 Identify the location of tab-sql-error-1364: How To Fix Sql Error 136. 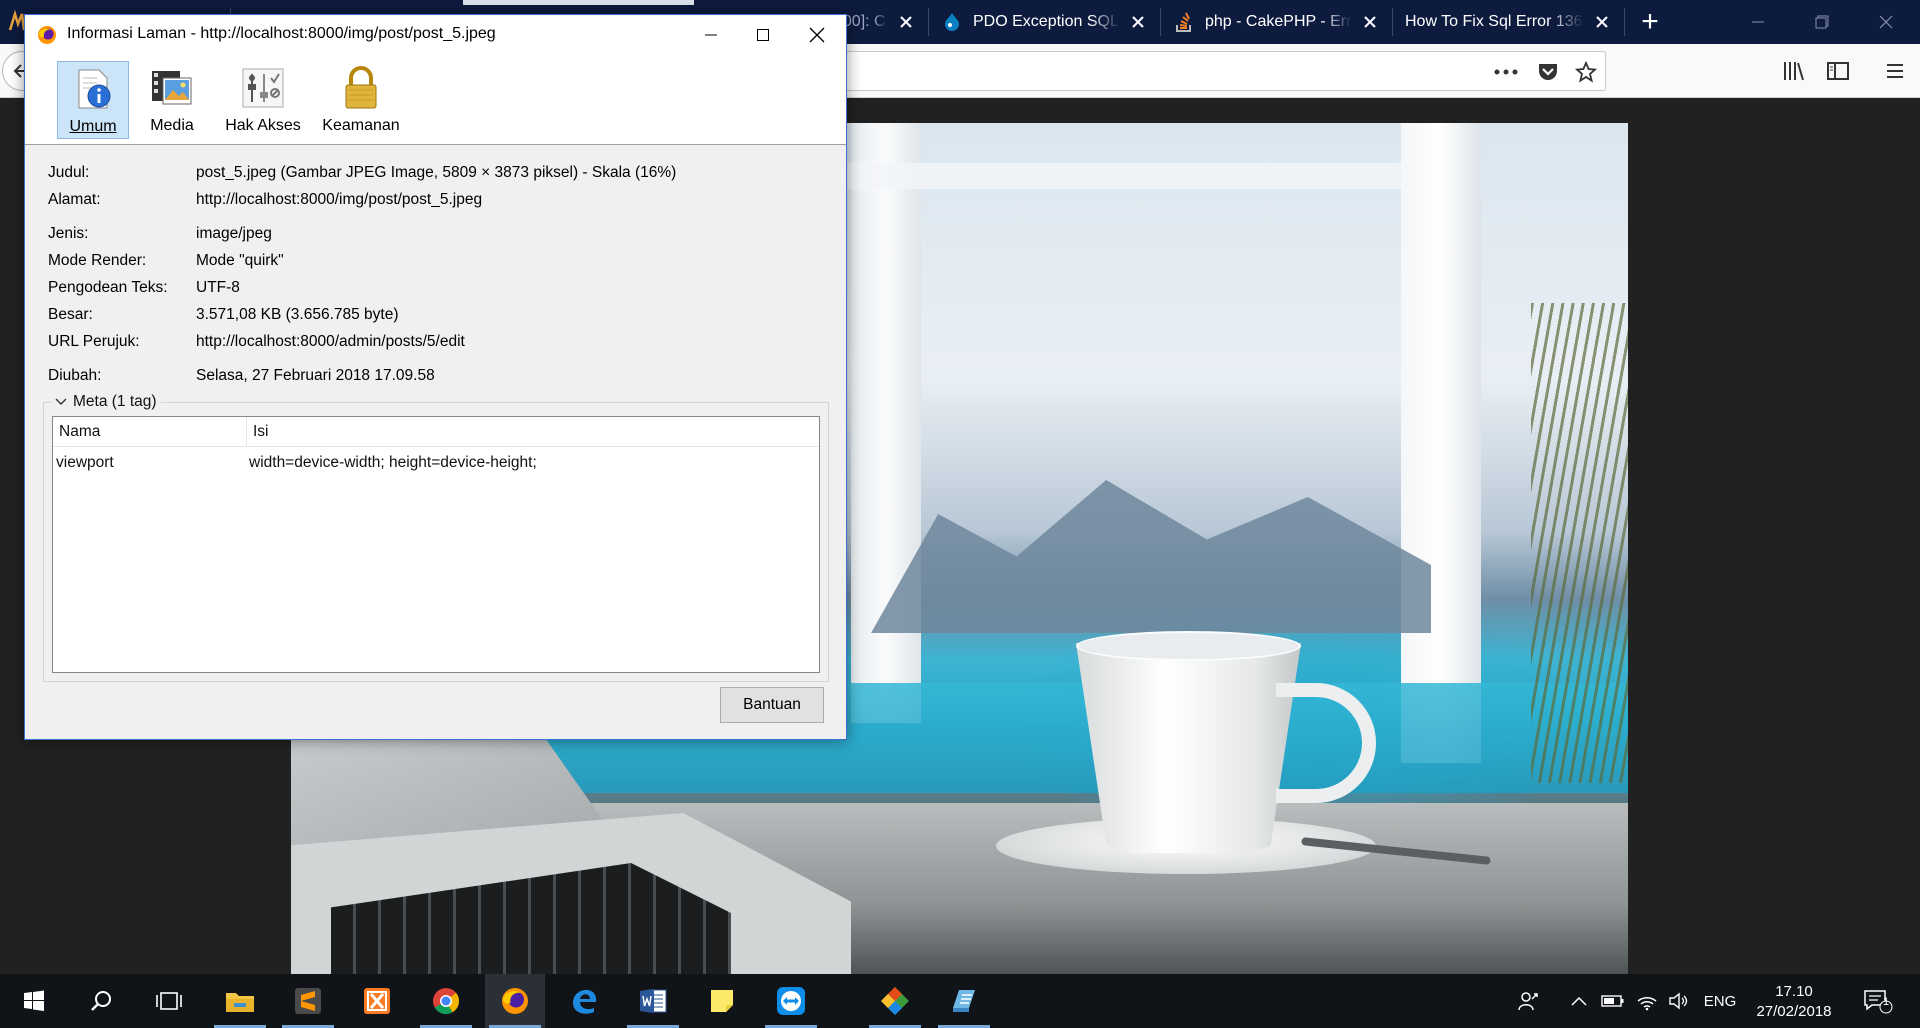
(1508, 22).